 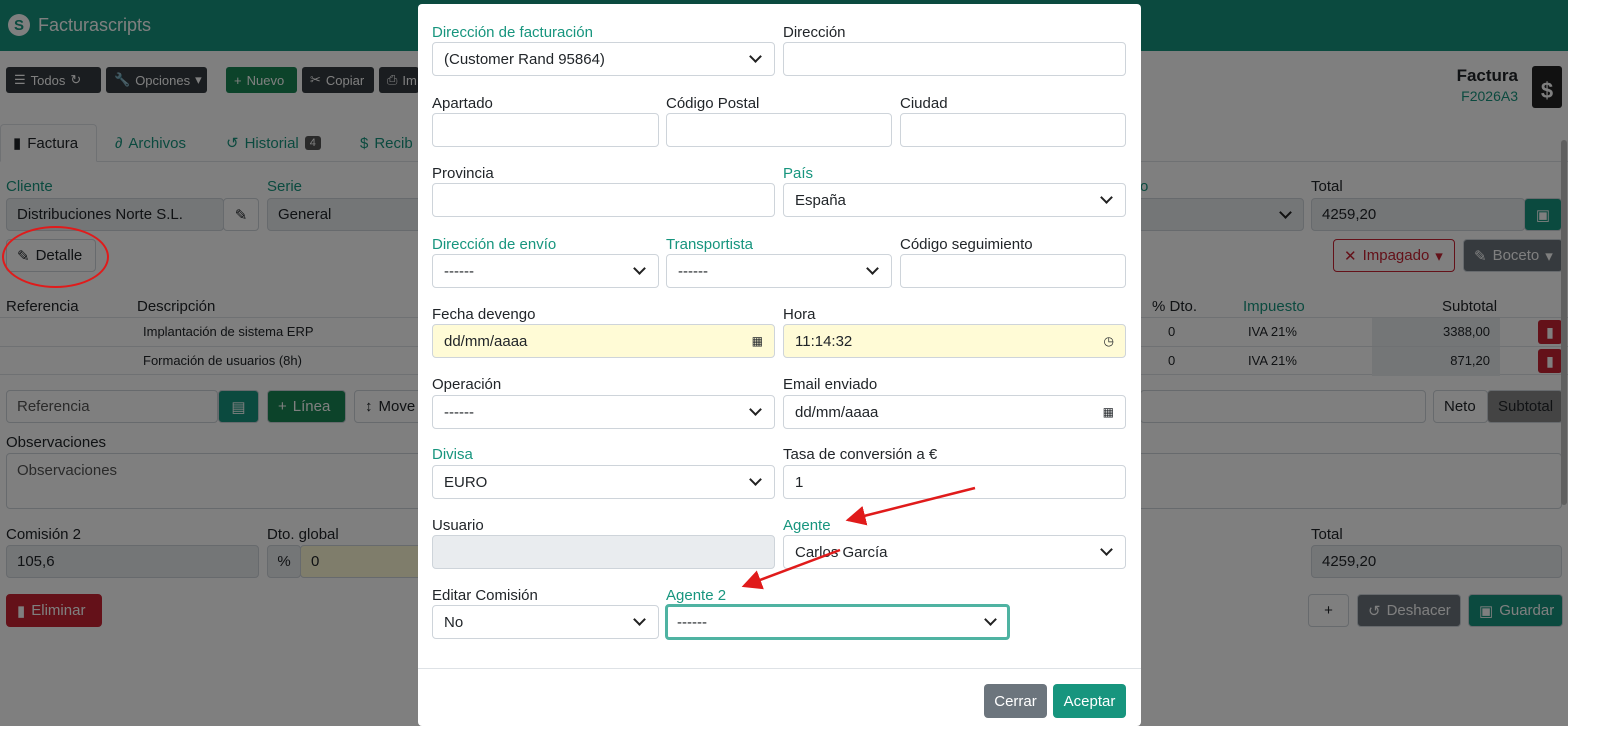 What do you see at coordinates (791, 569) in the screenshot?
I see `annotation-arrow-agent2` at bounding box center [791, 569].